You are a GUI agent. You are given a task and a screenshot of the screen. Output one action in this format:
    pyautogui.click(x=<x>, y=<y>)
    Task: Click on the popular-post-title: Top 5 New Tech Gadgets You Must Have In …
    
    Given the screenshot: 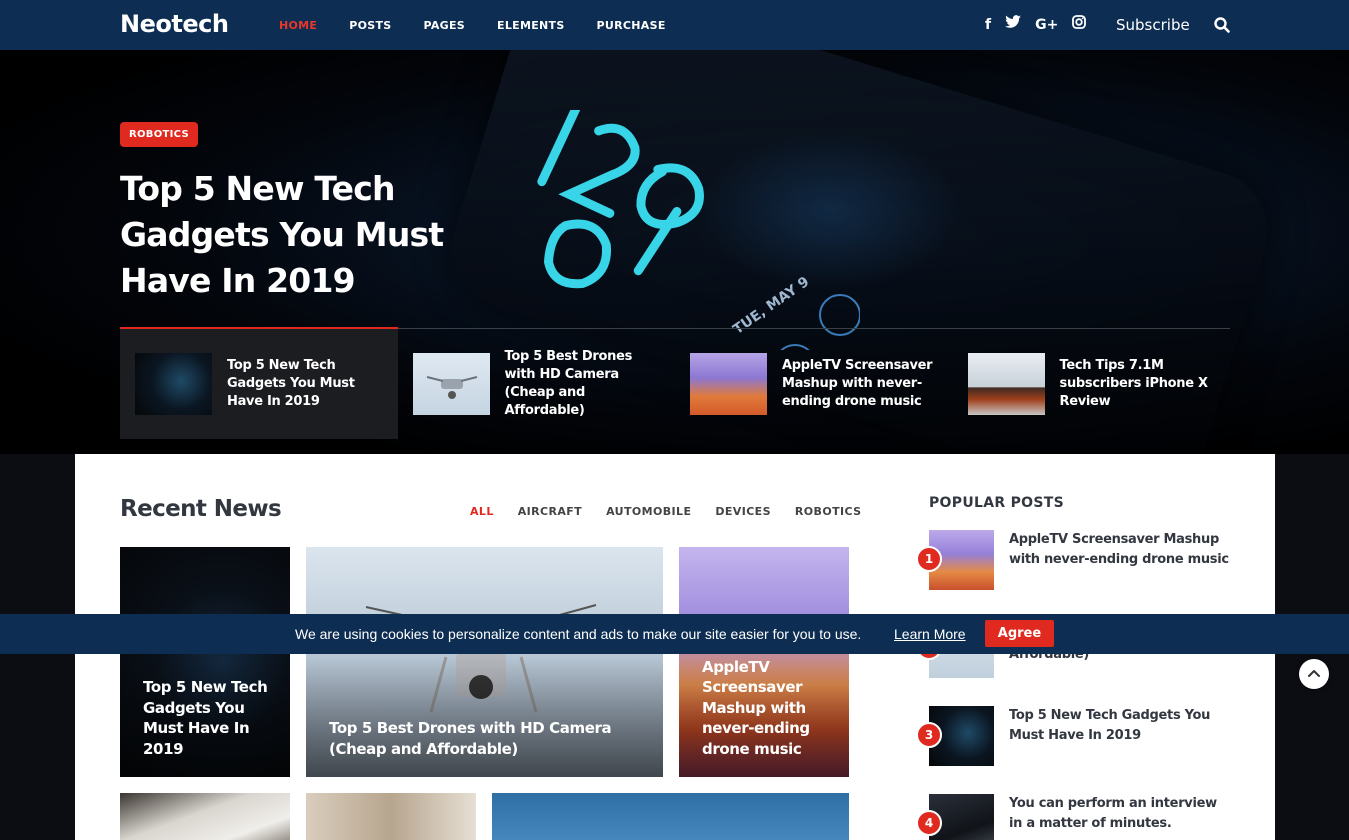 What is the action you would take?
    pyautogui.click(x=1110, y=725)
    